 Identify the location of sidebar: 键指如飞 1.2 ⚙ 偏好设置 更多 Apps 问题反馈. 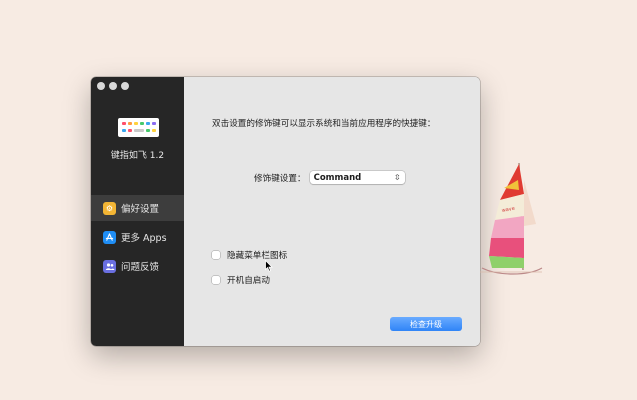
(137, 211).